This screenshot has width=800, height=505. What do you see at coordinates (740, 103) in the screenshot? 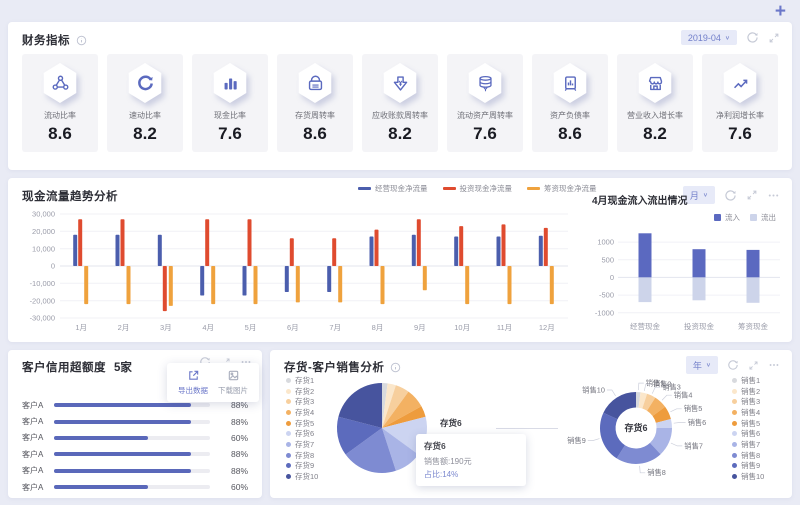
I see `kpi-card: 净利润增长率 7.6` at bounding box center [740, 103].